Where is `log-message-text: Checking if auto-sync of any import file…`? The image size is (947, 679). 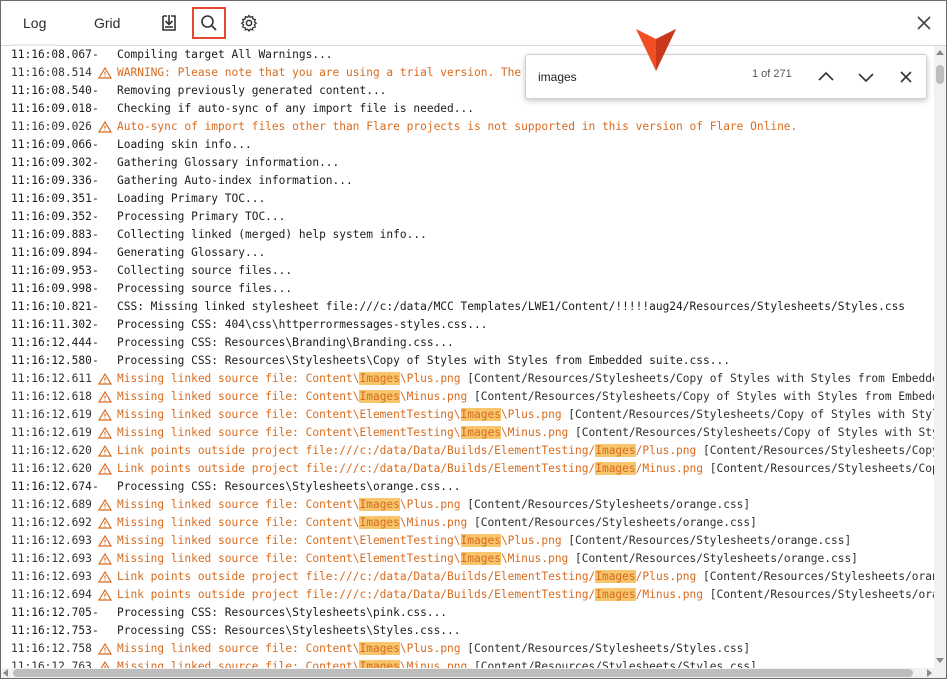
log-message-text: Checking if auto-sync of any import file… is located at coordinates (295, 108).